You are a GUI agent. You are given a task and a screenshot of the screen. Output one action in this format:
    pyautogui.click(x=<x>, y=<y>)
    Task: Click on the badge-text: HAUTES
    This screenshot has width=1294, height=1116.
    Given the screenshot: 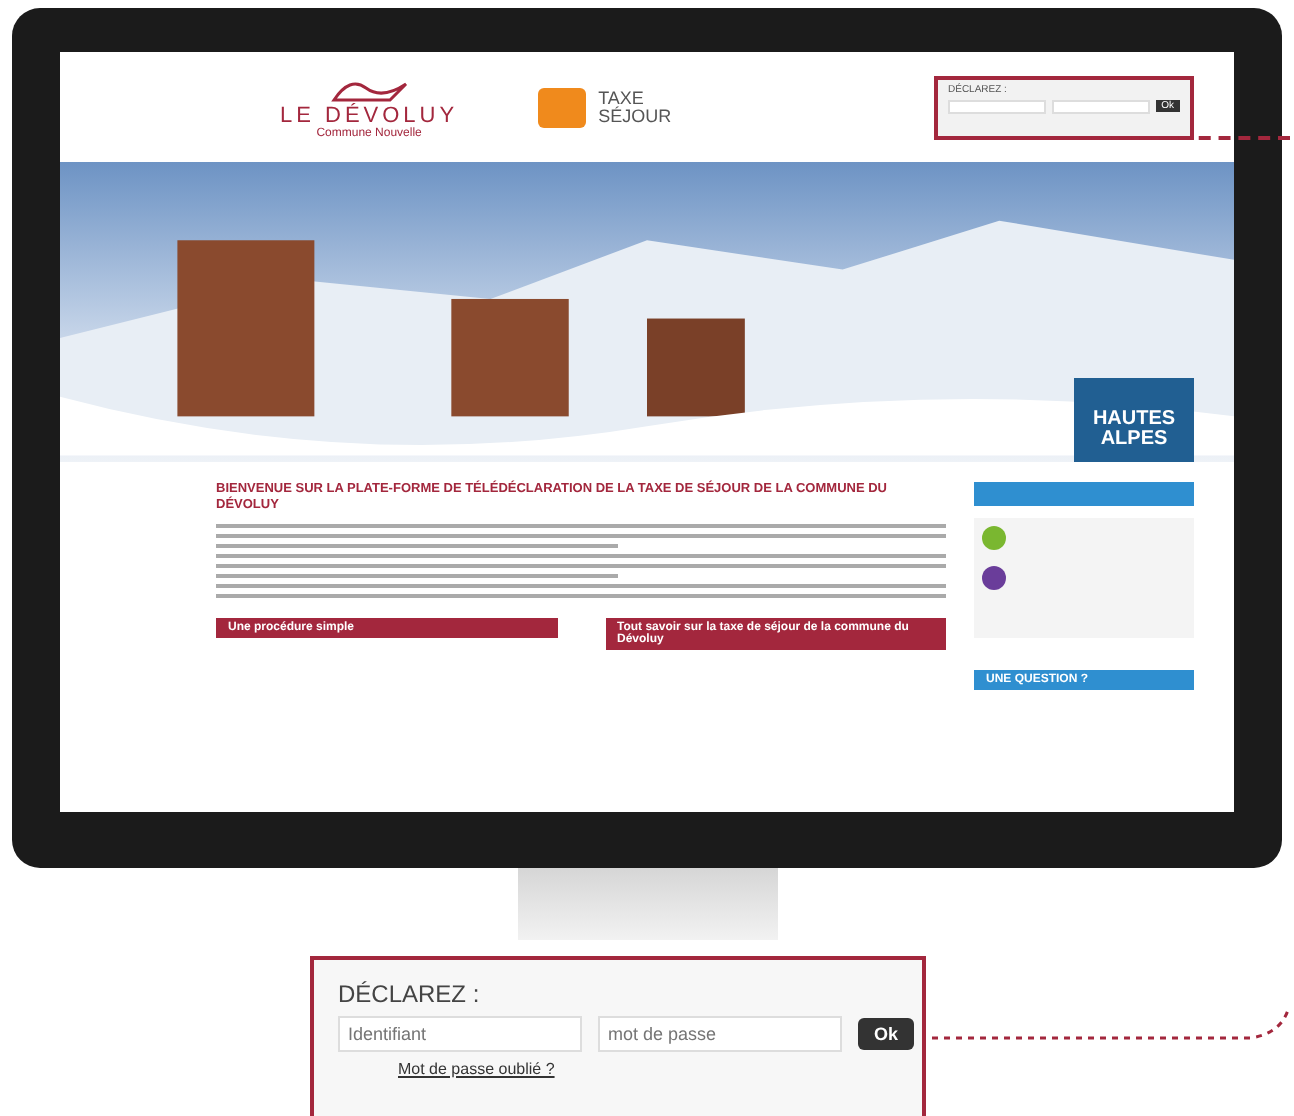 What is the action you would take?
    pyautogui.click(x=1134, y=419)
    